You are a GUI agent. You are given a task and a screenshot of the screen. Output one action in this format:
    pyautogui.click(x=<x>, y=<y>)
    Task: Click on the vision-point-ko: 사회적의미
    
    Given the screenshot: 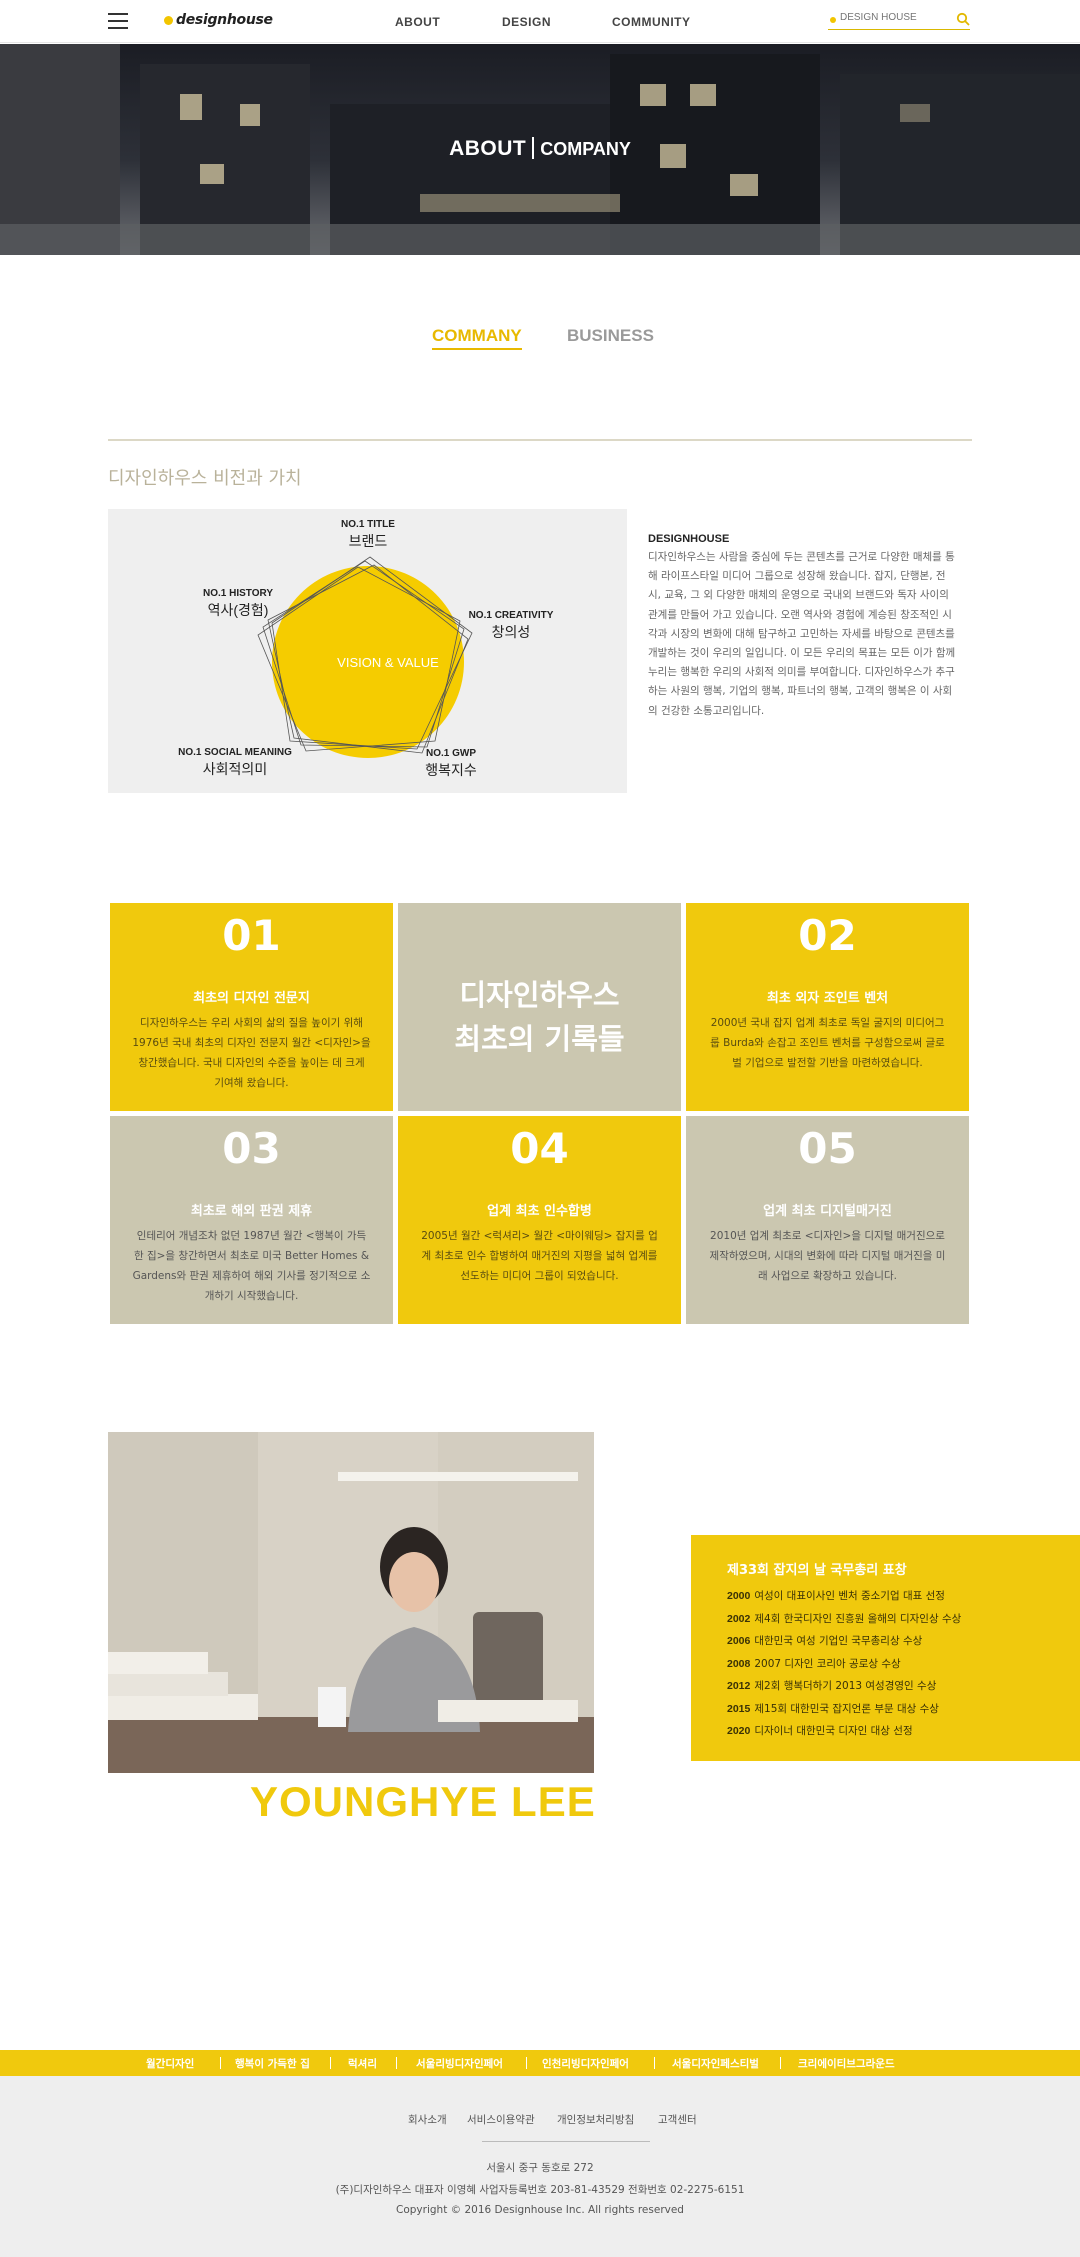 What is the action you would take?
    pyautogui.click(x=235, y=769)
    